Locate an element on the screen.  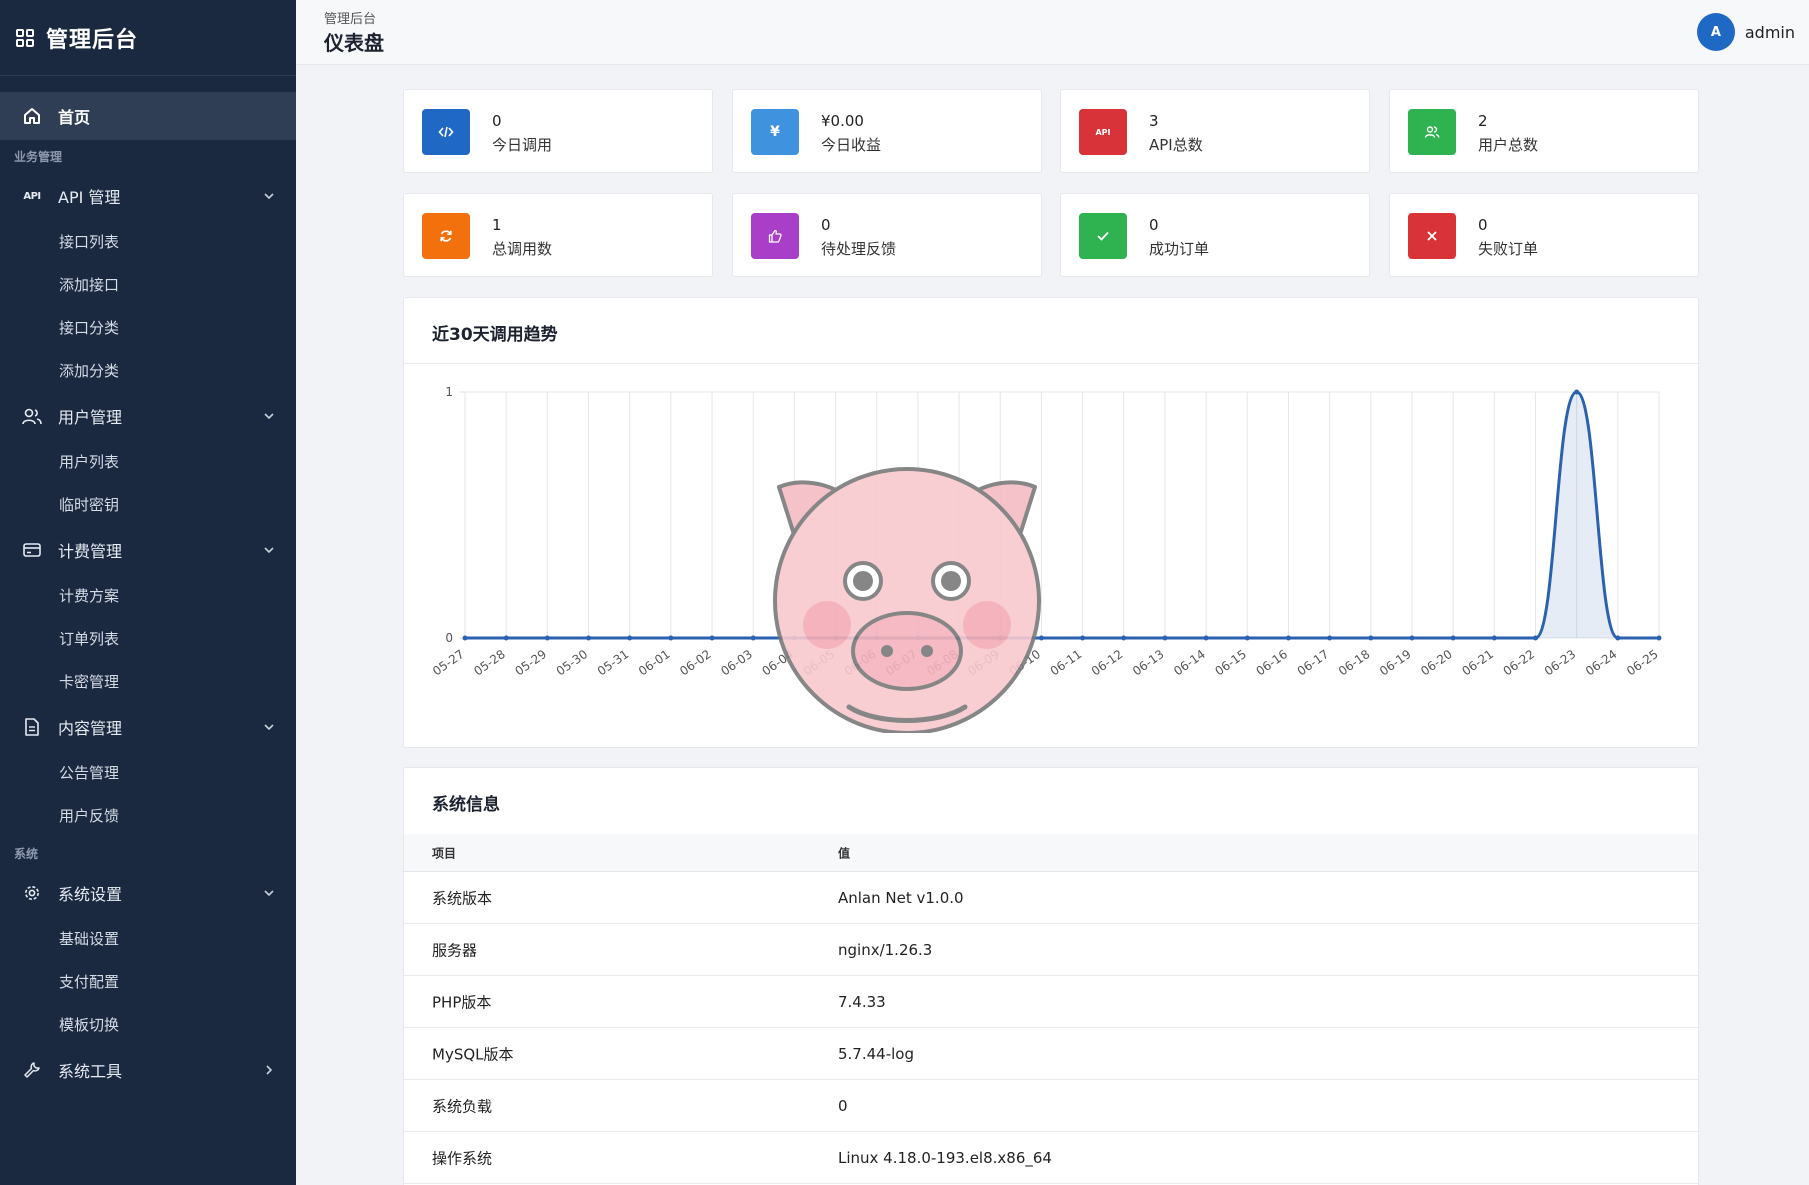
chart-card-title: 近30天调用趋势 is located at coordinates (495, 335).